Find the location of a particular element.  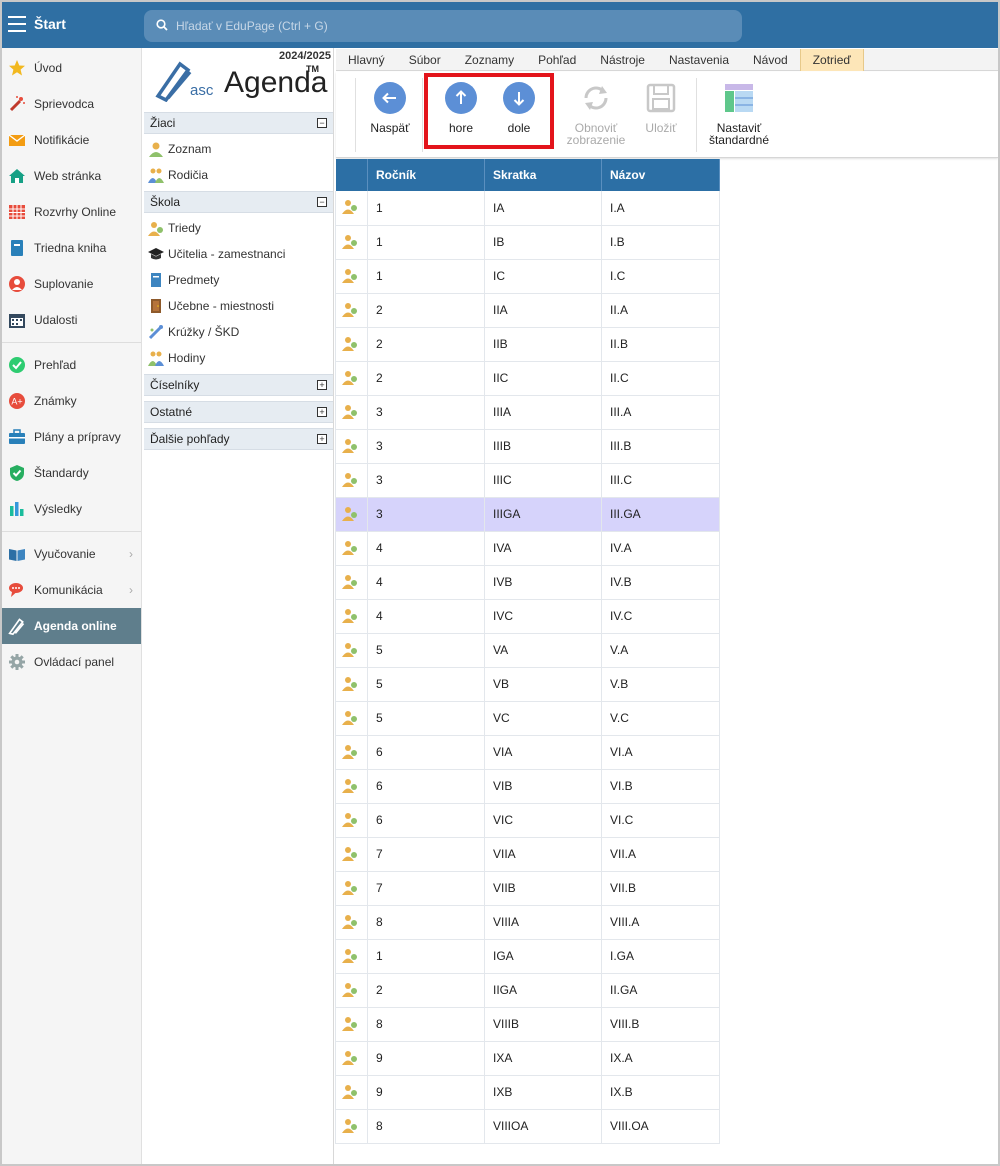

table-row: 2 IIGA II.GA is located at coordinates (527, 990).